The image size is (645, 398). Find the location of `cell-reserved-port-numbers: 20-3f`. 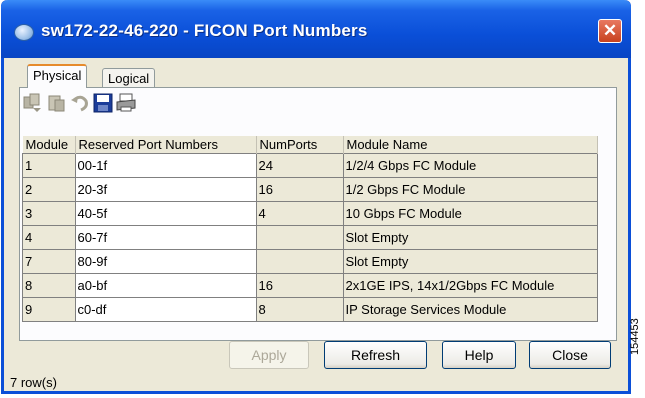

cell-reserved-port-numbers: 20-3f is located at coordinates (165, 189).